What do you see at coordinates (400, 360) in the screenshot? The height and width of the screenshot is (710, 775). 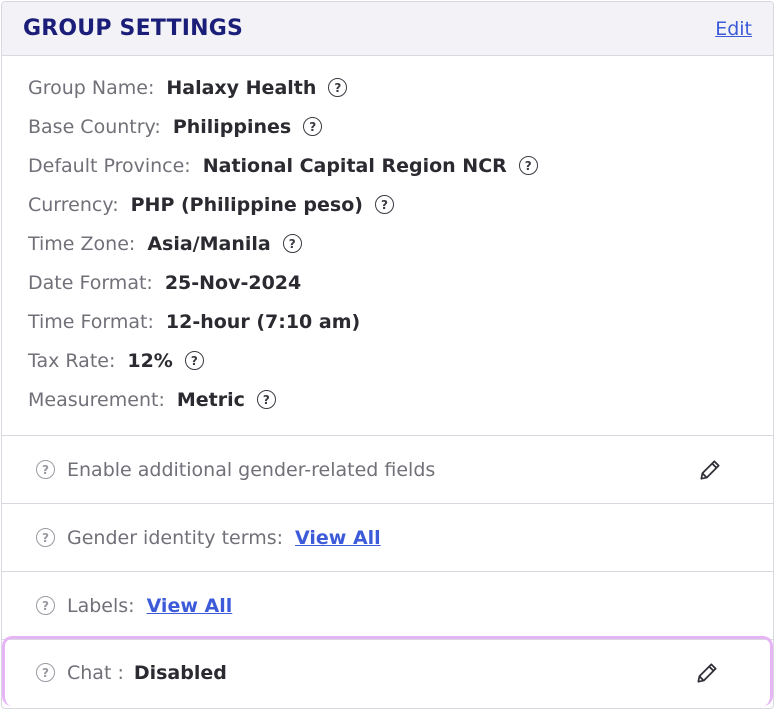 I see `setting-row-tax-rate: Tax Rate: 12% ?` at bounding box center [400, 360].